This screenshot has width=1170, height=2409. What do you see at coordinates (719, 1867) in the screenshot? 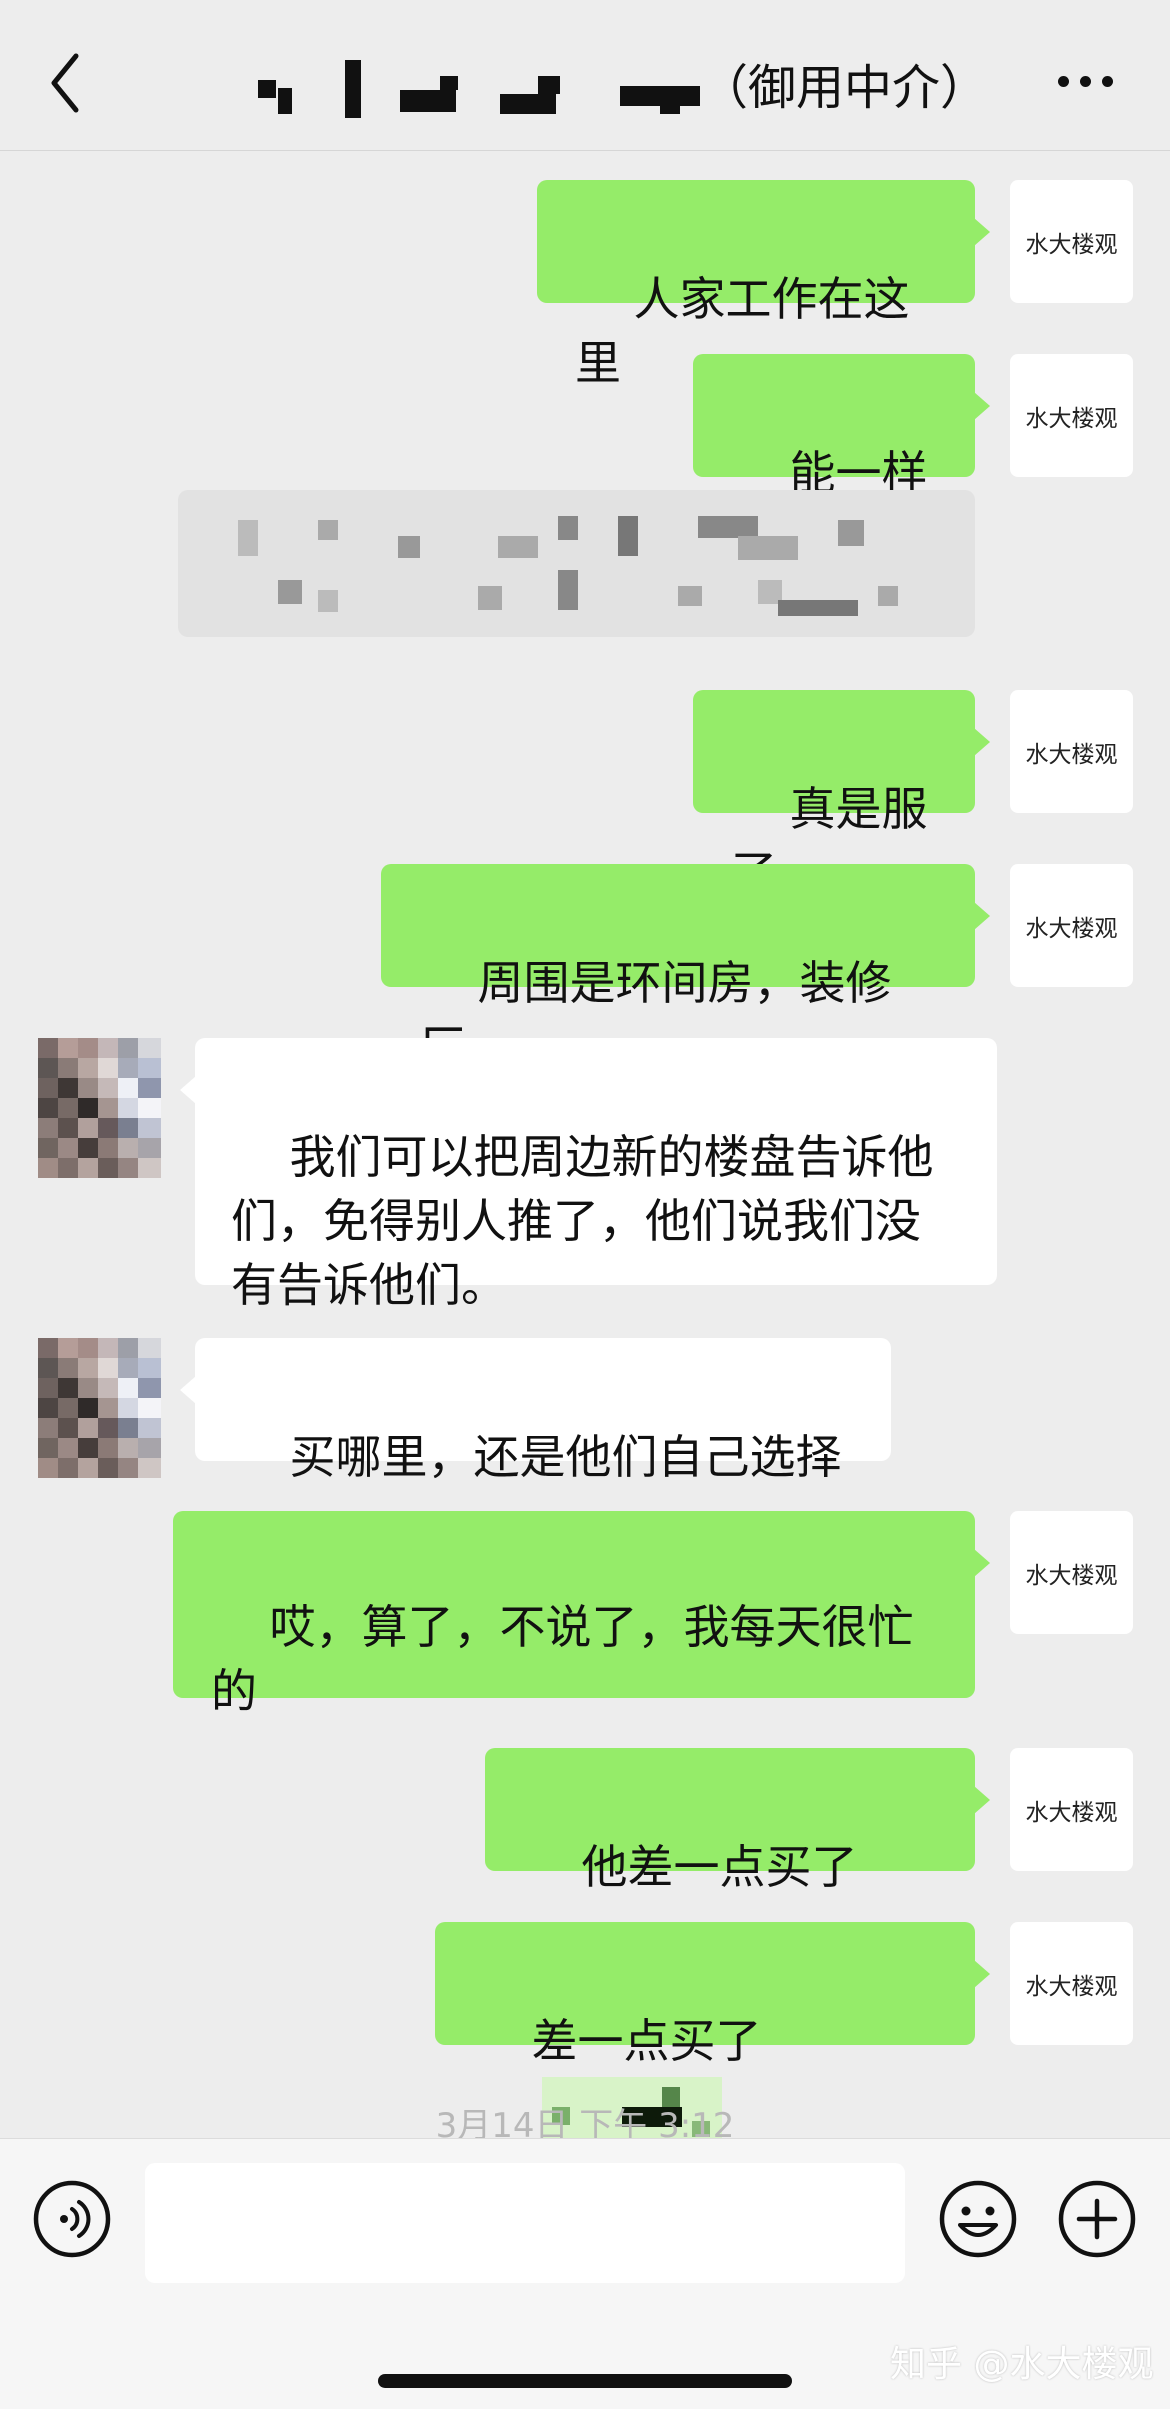
I see `message-text: 他差一点买了` at bounding box center [719, 1867].